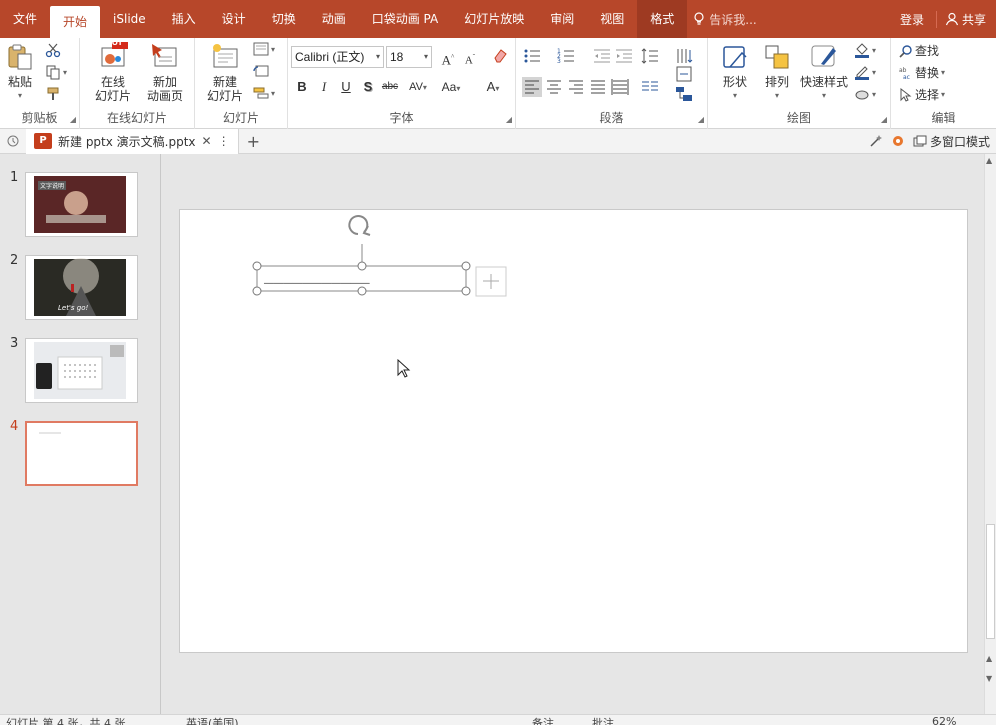  What do you see at coordinates (919, 50) in the screenshot?
I see `find-button: 查找` at bounding box center [919, 50].